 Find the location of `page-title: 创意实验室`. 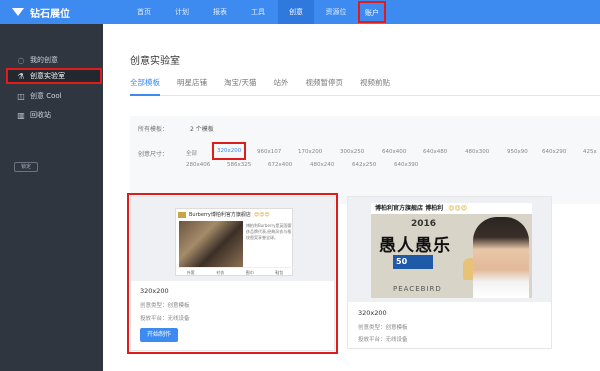

page-title: 创意实验室 is located at coordinates (155, 61).